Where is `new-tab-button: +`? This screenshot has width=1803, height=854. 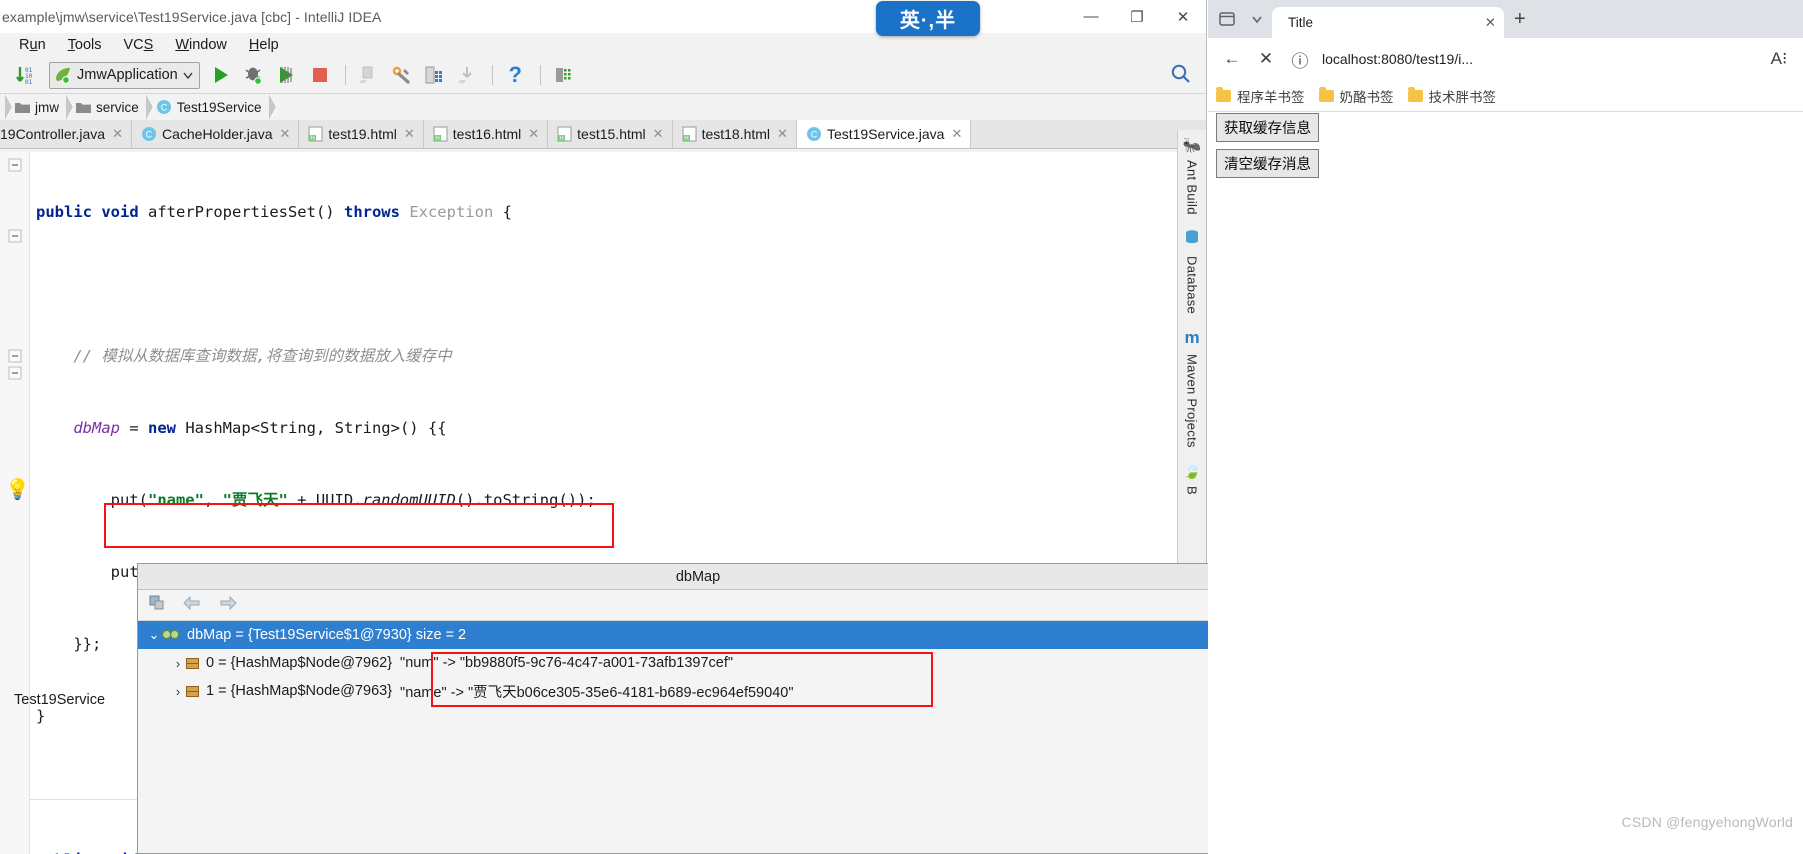
new-tab-button: + is located at coordinates (1520, 19).